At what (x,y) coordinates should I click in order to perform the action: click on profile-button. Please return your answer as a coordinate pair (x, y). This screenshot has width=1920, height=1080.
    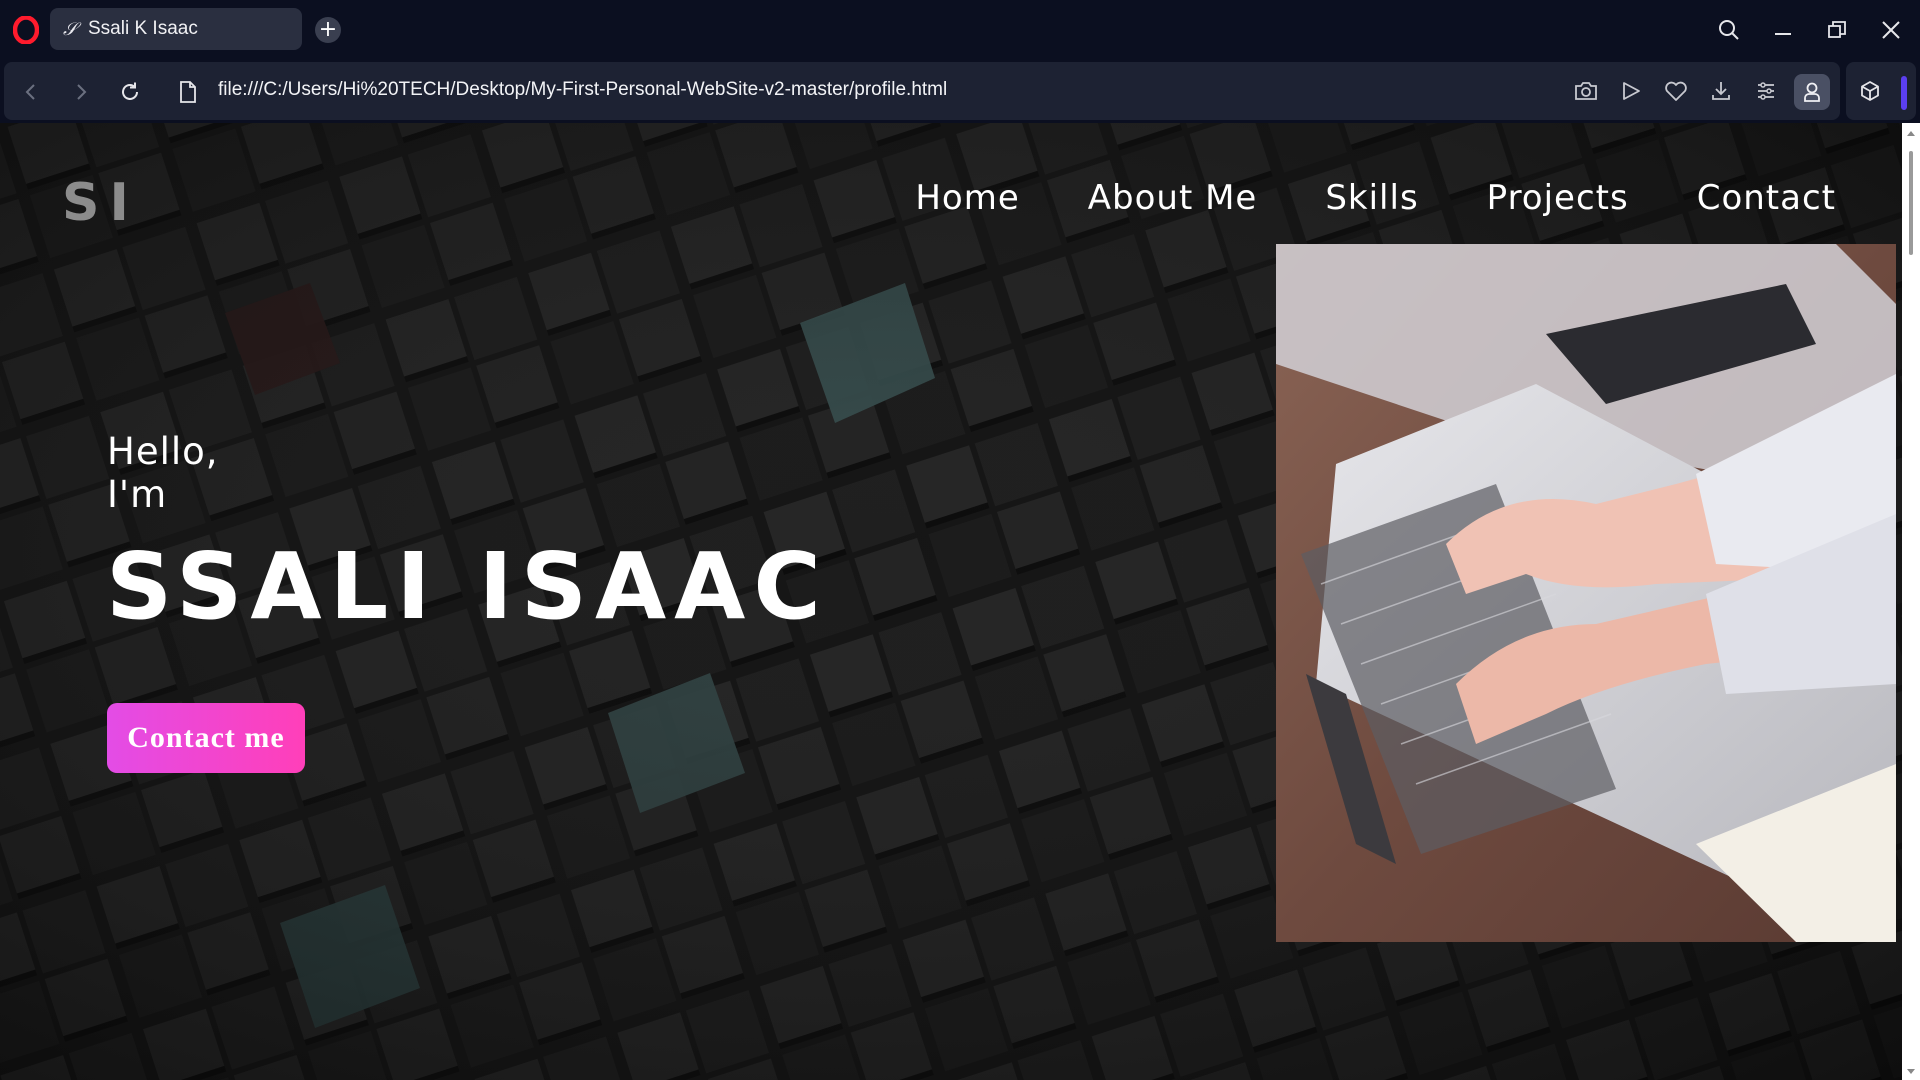
    Looking at the image, I should click on (1812, 92).